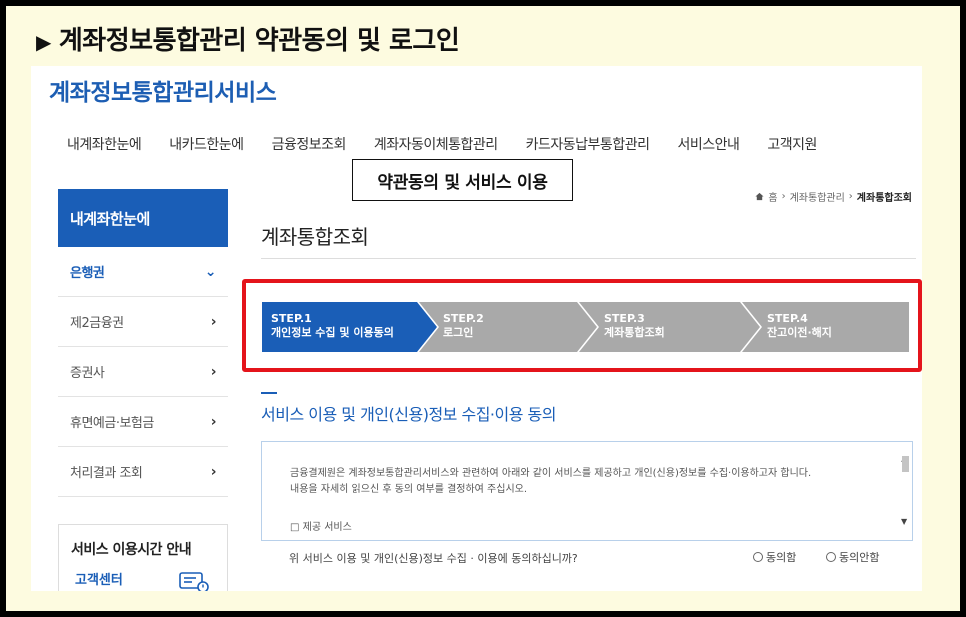 The image size is (966, 617). What do you see at coordinates (859, 557) in the screenshot?
I see `disagree-label: 동의안함` at bounding box center [859, 557].